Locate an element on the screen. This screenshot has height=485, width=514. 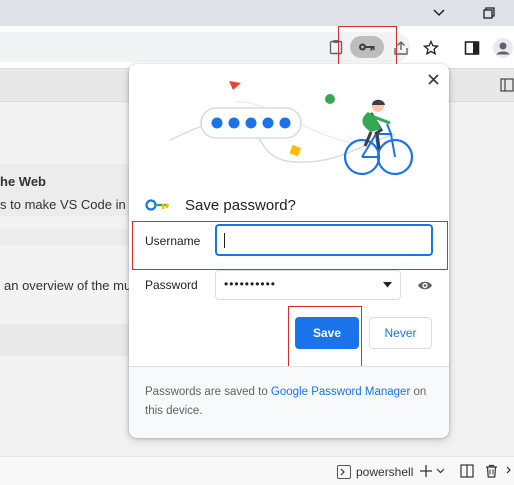
password-manager-link: Google Password Manager is located at coordinates (340, 392).